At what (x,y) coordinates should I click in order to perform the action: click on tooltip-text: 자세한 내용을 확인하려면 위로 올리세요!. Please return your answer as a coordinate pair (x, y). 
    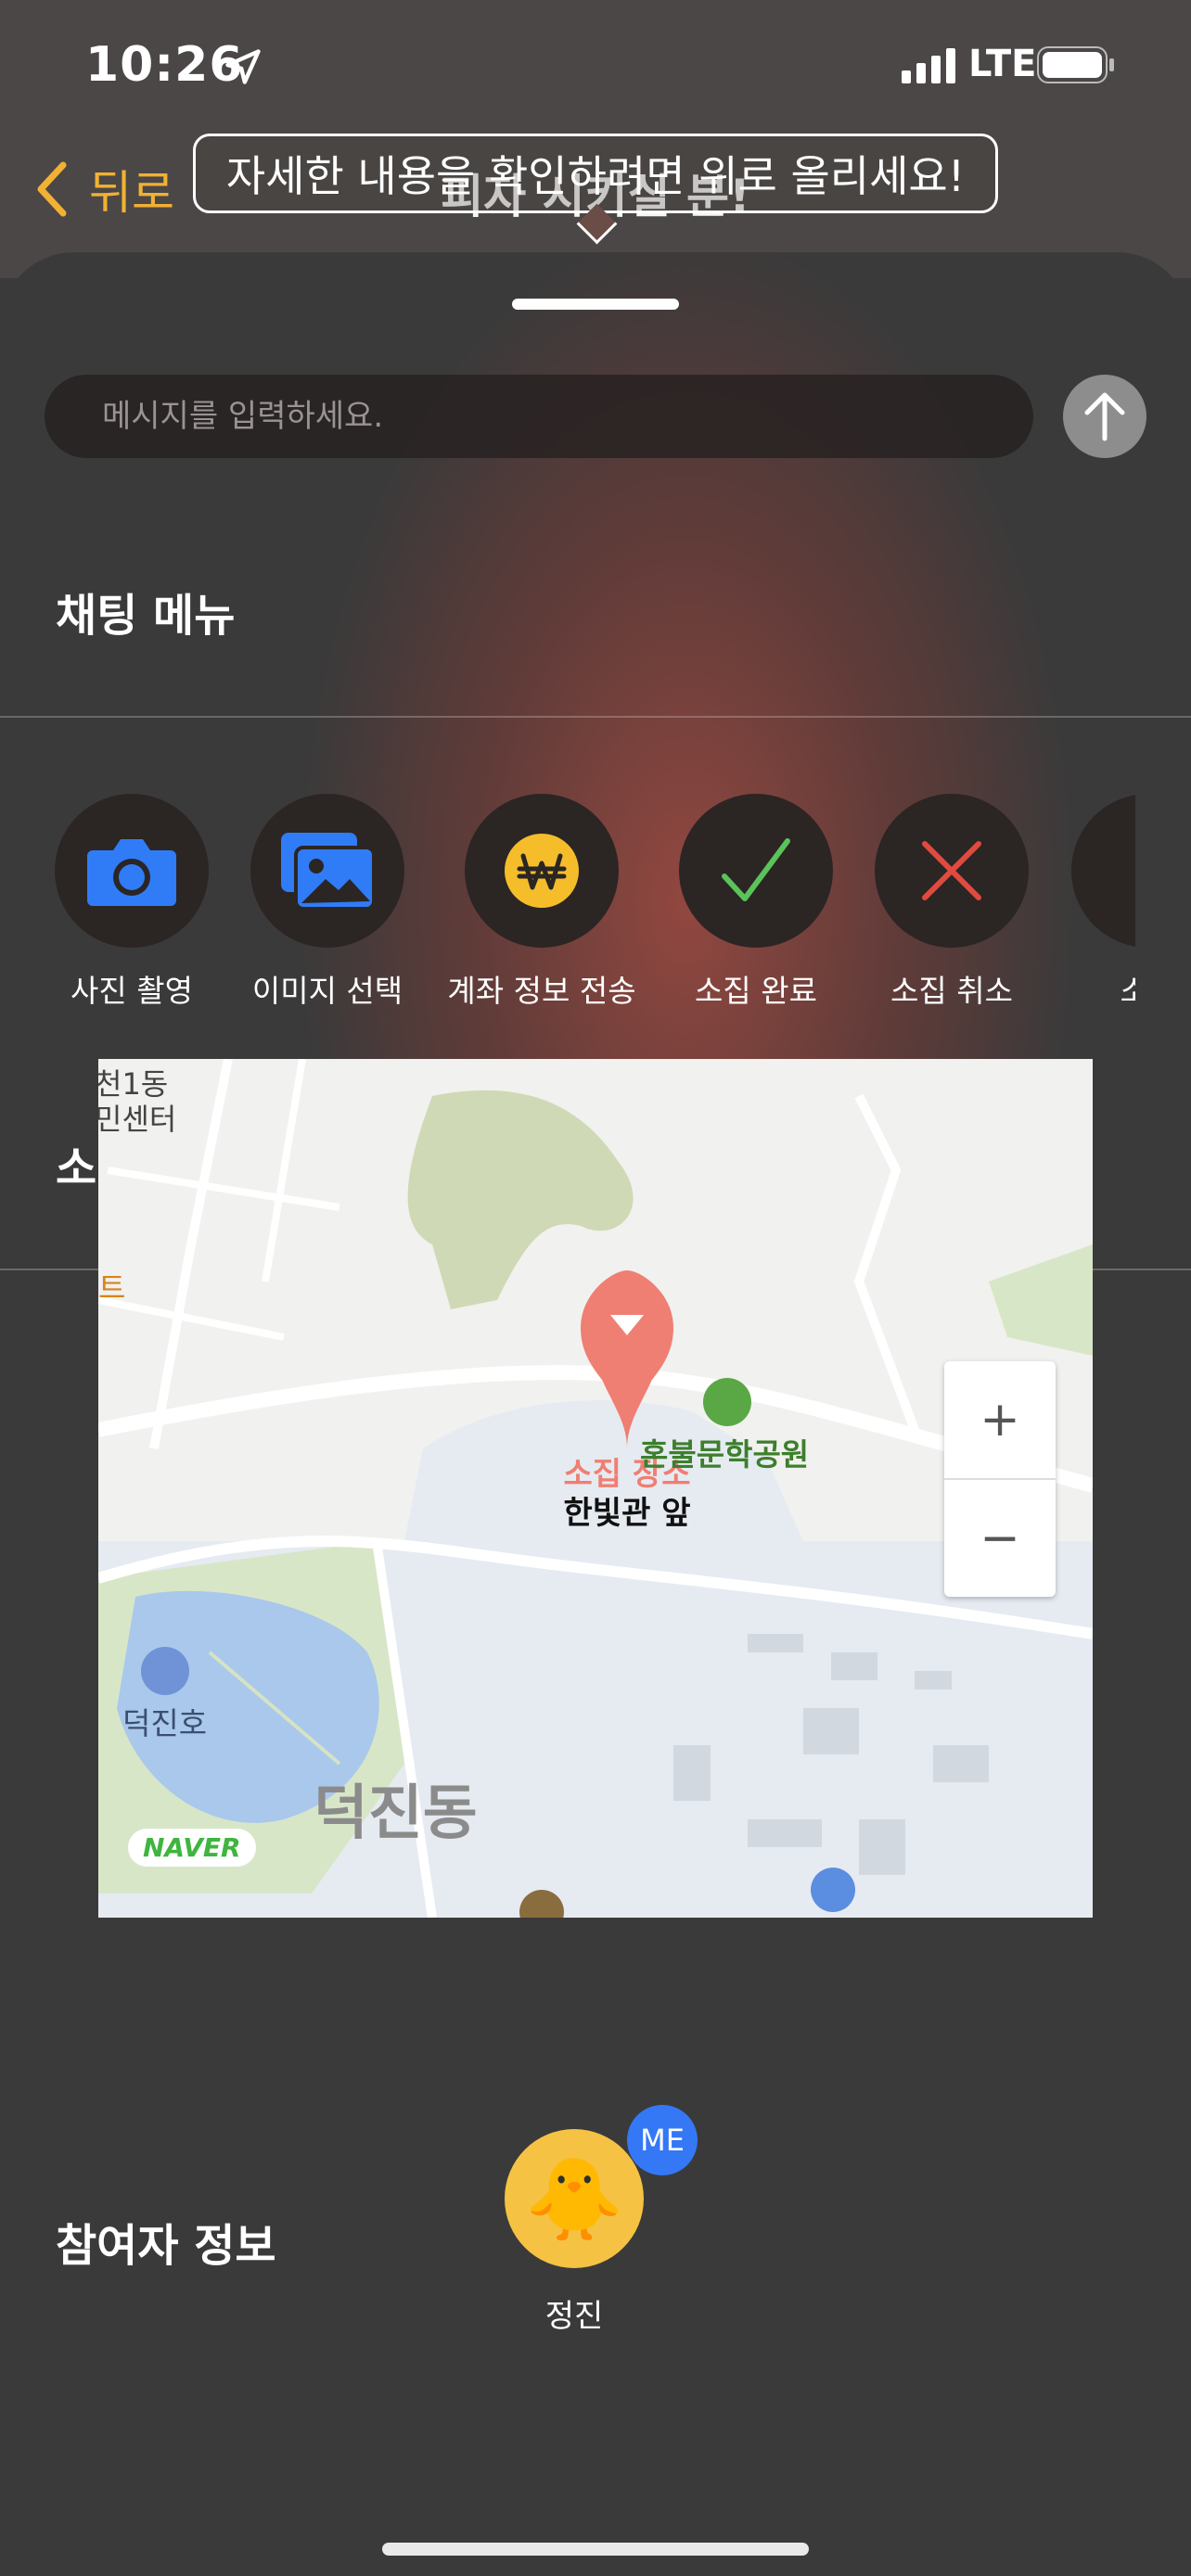
    Looking at the image, I should click on (595, 176).